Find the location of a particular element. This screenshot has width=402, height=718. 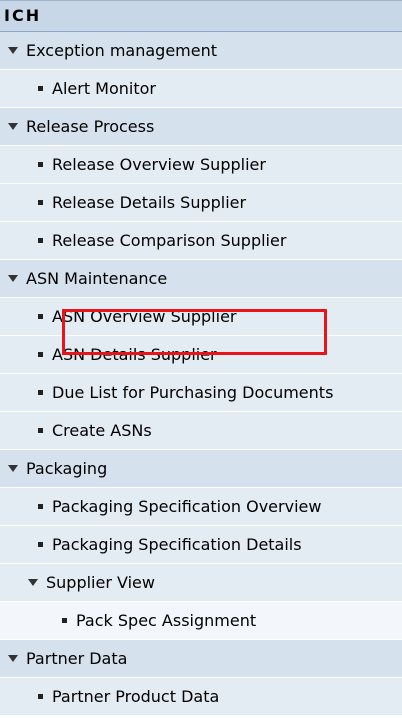

menu-item-label: Due List for Purchasing Documents is located at coordinates (193, 392).